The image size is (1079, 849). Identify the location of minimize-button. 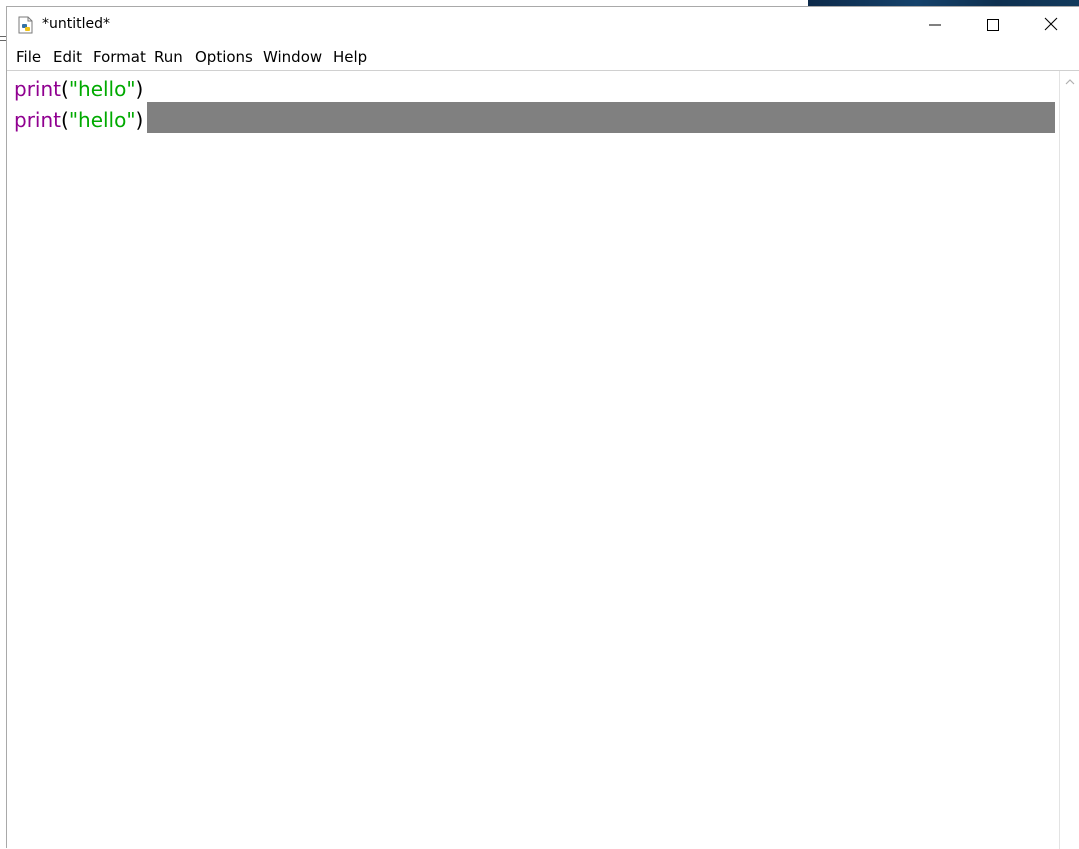
(935, 25).